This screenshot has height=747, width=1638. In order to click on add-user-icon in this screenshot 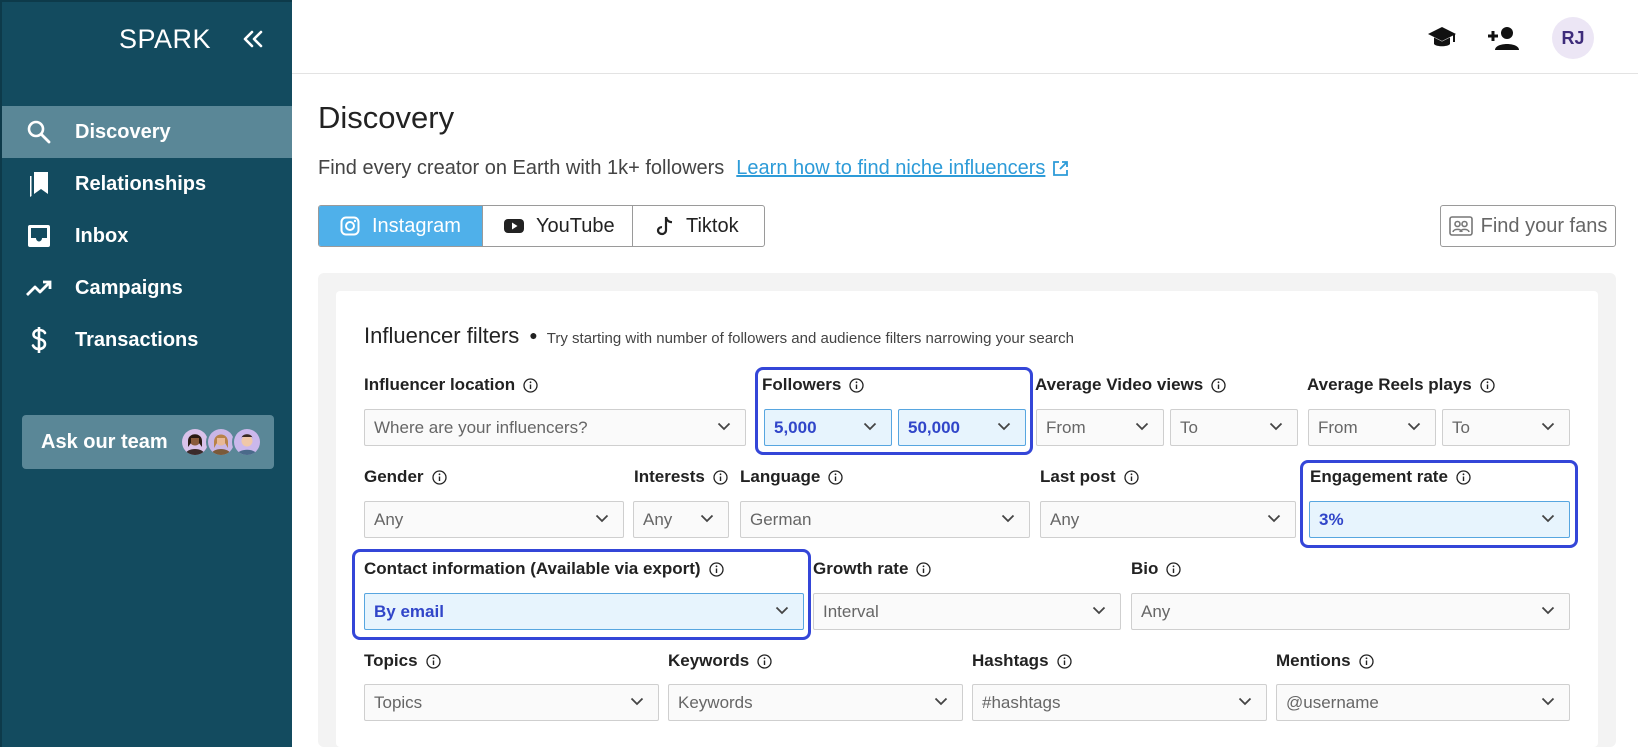, I will do `click(1503, 38)`.